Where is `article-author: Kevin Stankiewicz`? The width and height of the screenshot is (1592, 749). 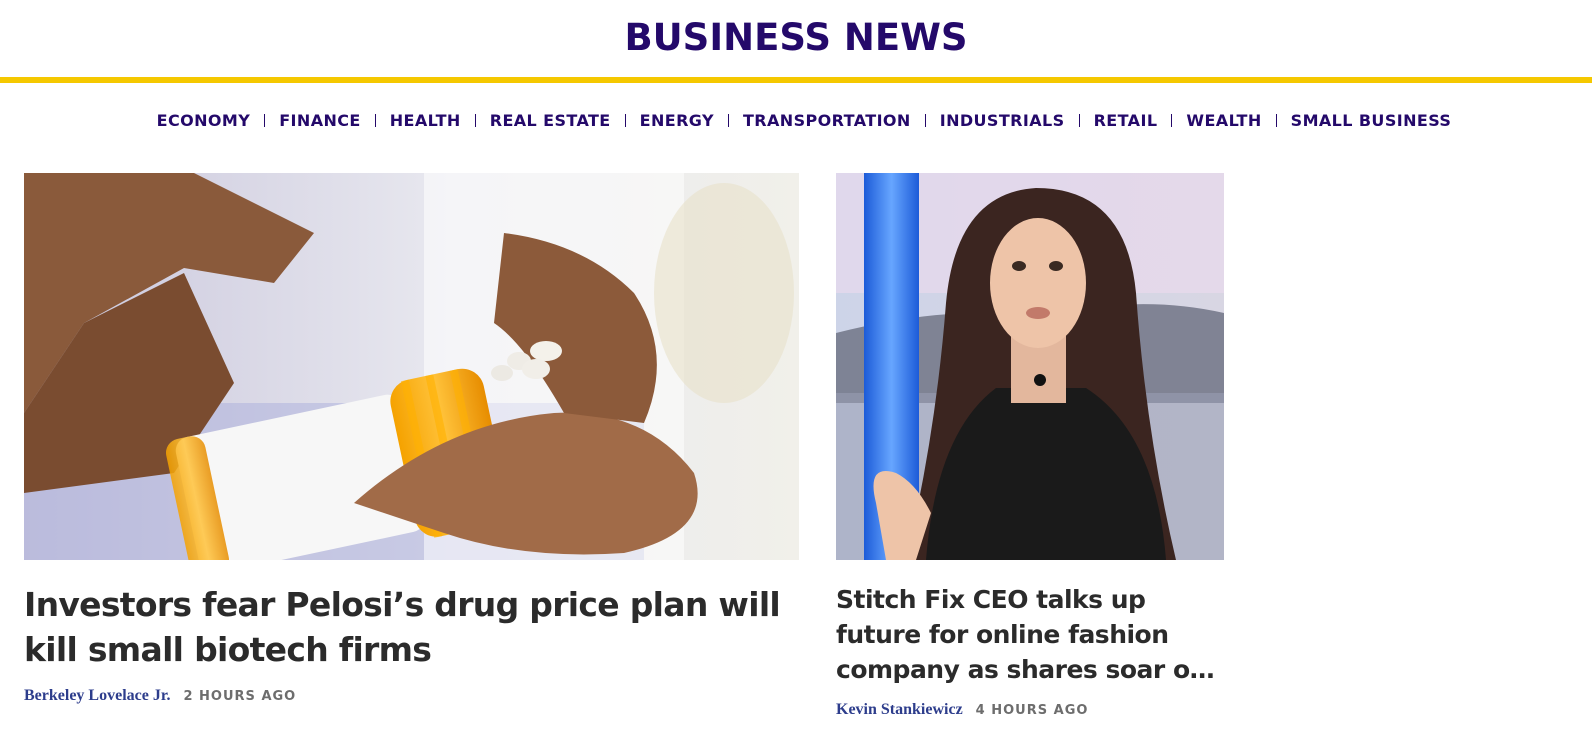
article-author: Kevin Stankiewicz is located at coordinates (899, 710).